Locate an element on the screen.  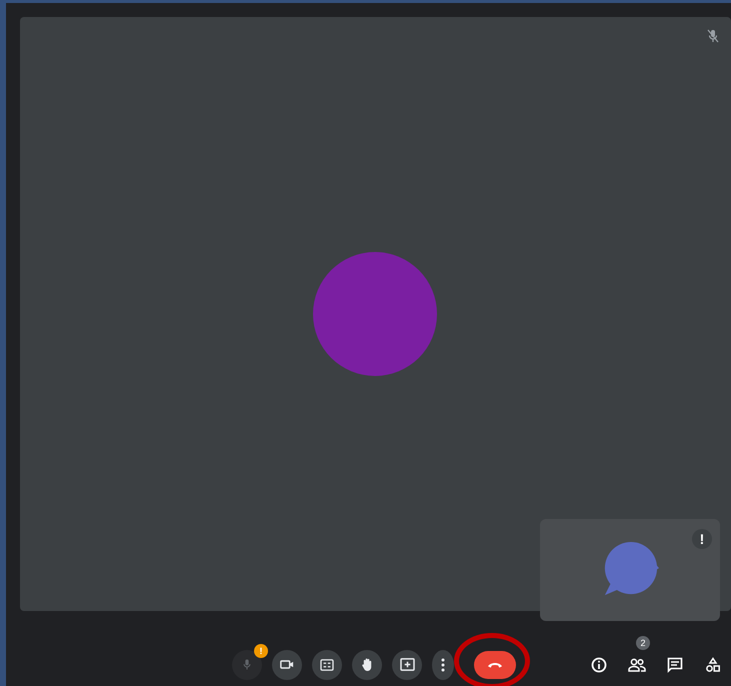
camera-icon is located at coordinates (287, 664).